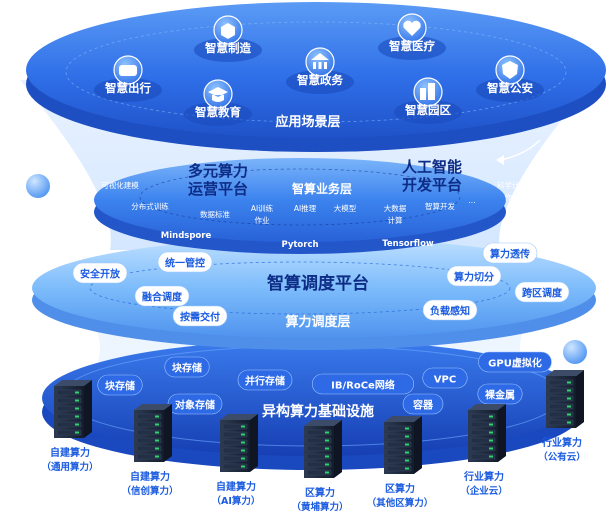 The image size is (614, 519). Describe the element at coordinates (320, 80) in the screenshot. I see `app-bubble-label: 智慧政务` at that location.